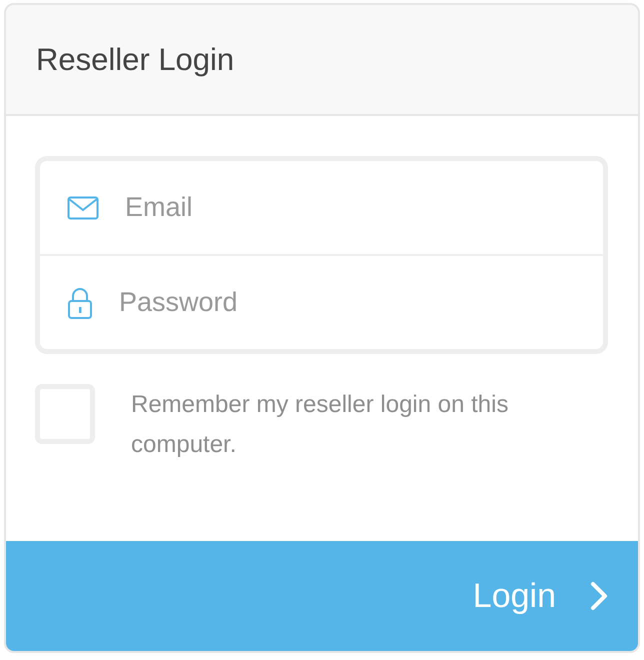 The height and width of the screenshot is (660, 644). What do you see at coordinates (135, 60) in the screenshot?
I see `card-title: Reseller Login` at bounding box center [135, 60].